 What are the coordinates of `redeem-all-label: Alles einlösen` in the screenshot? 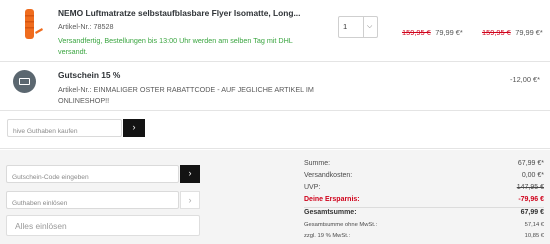 It's located at (41, 226).